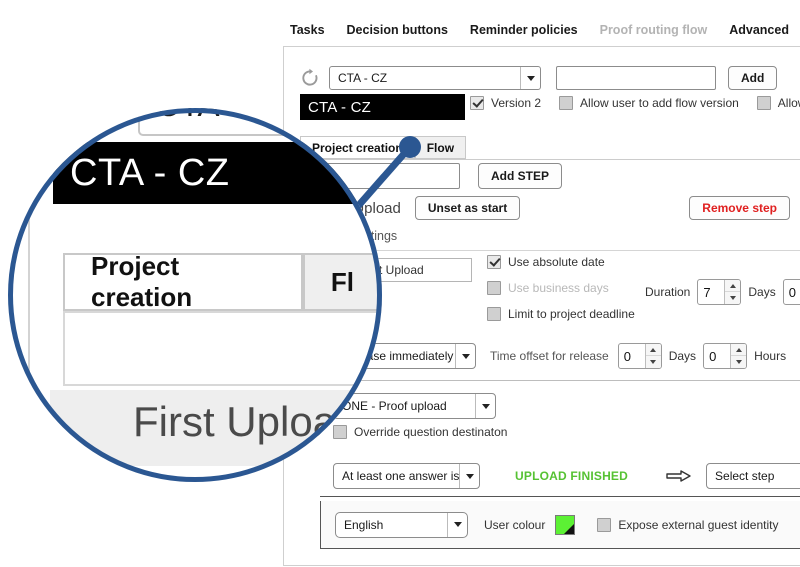  I want to click on duration-secondary-value: 0, so click(792, 292).